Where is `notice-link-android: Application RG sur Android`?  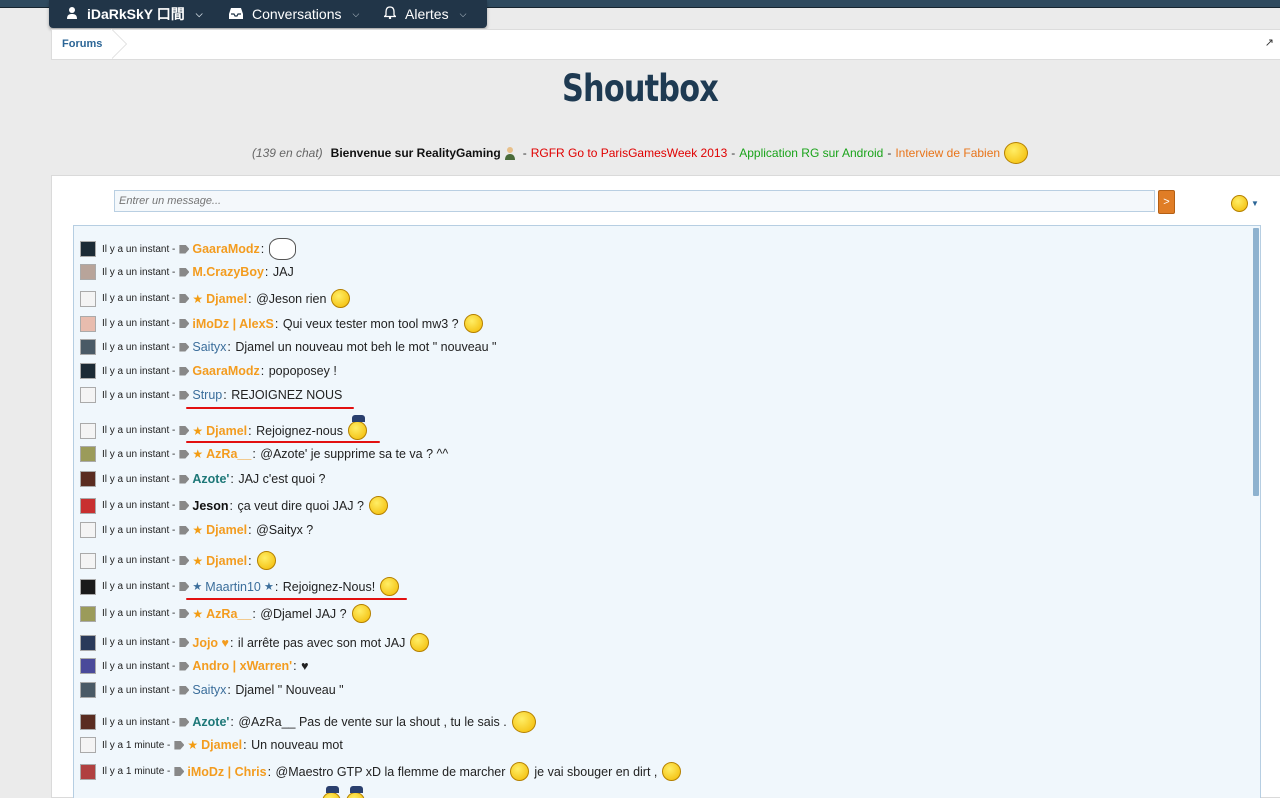 notice-link-android: Application RG sur Android is located at coordinates (811, 153).